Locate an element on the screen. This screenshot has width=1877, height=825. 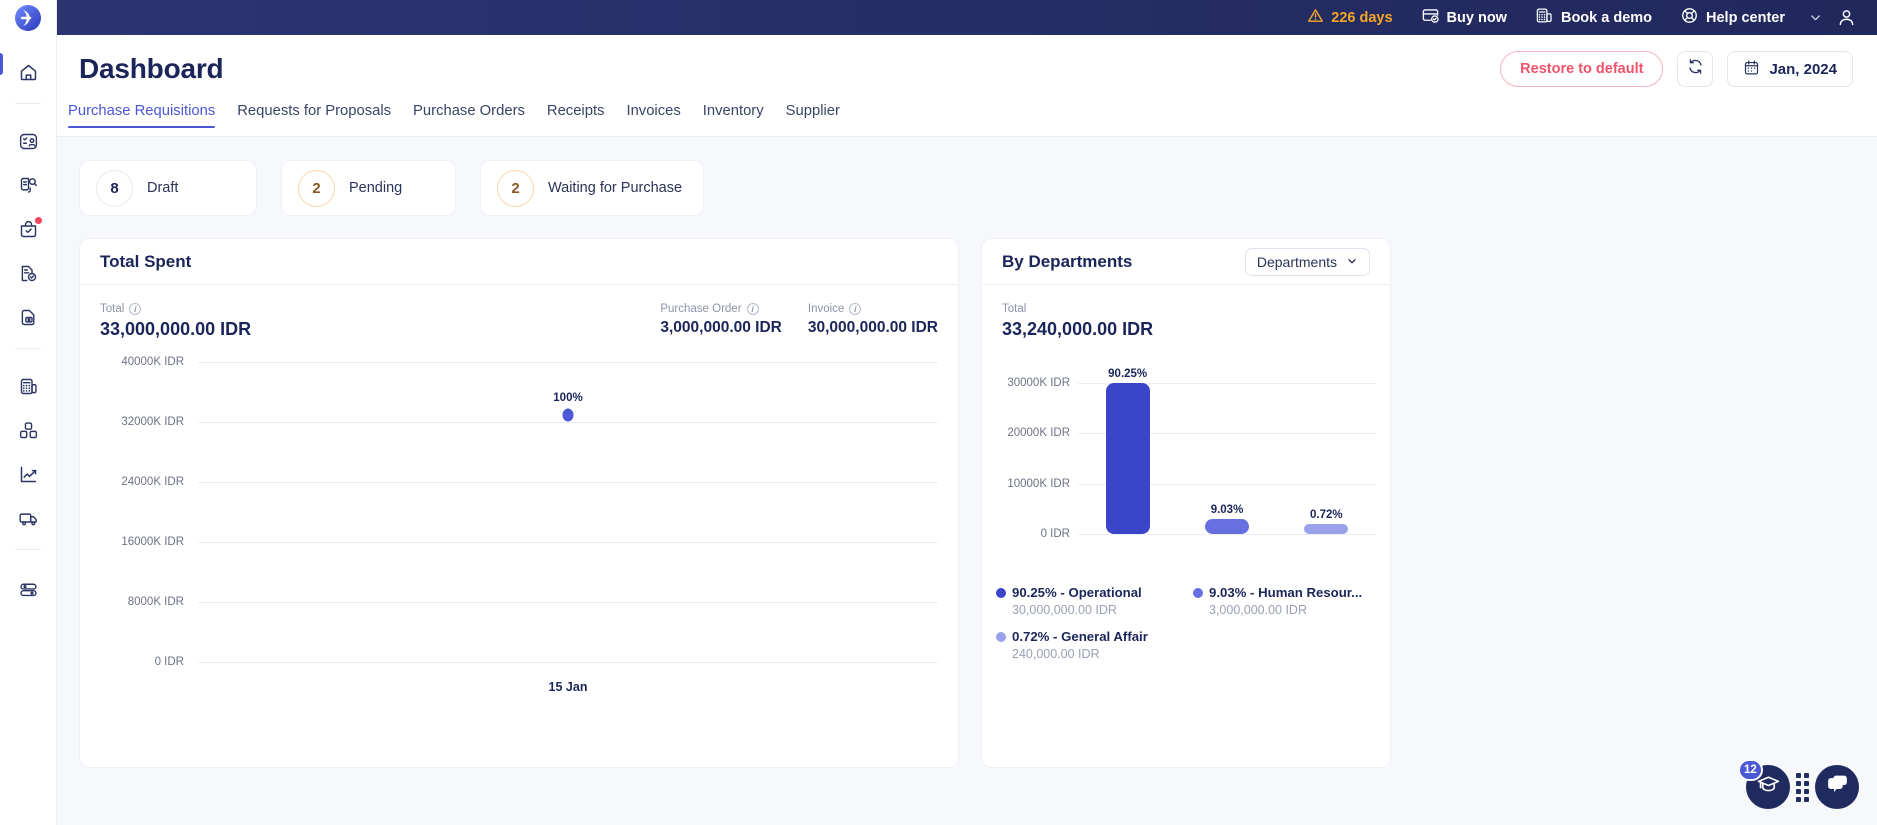
sidebar-item-delivery is located at coordinates (28, 521).